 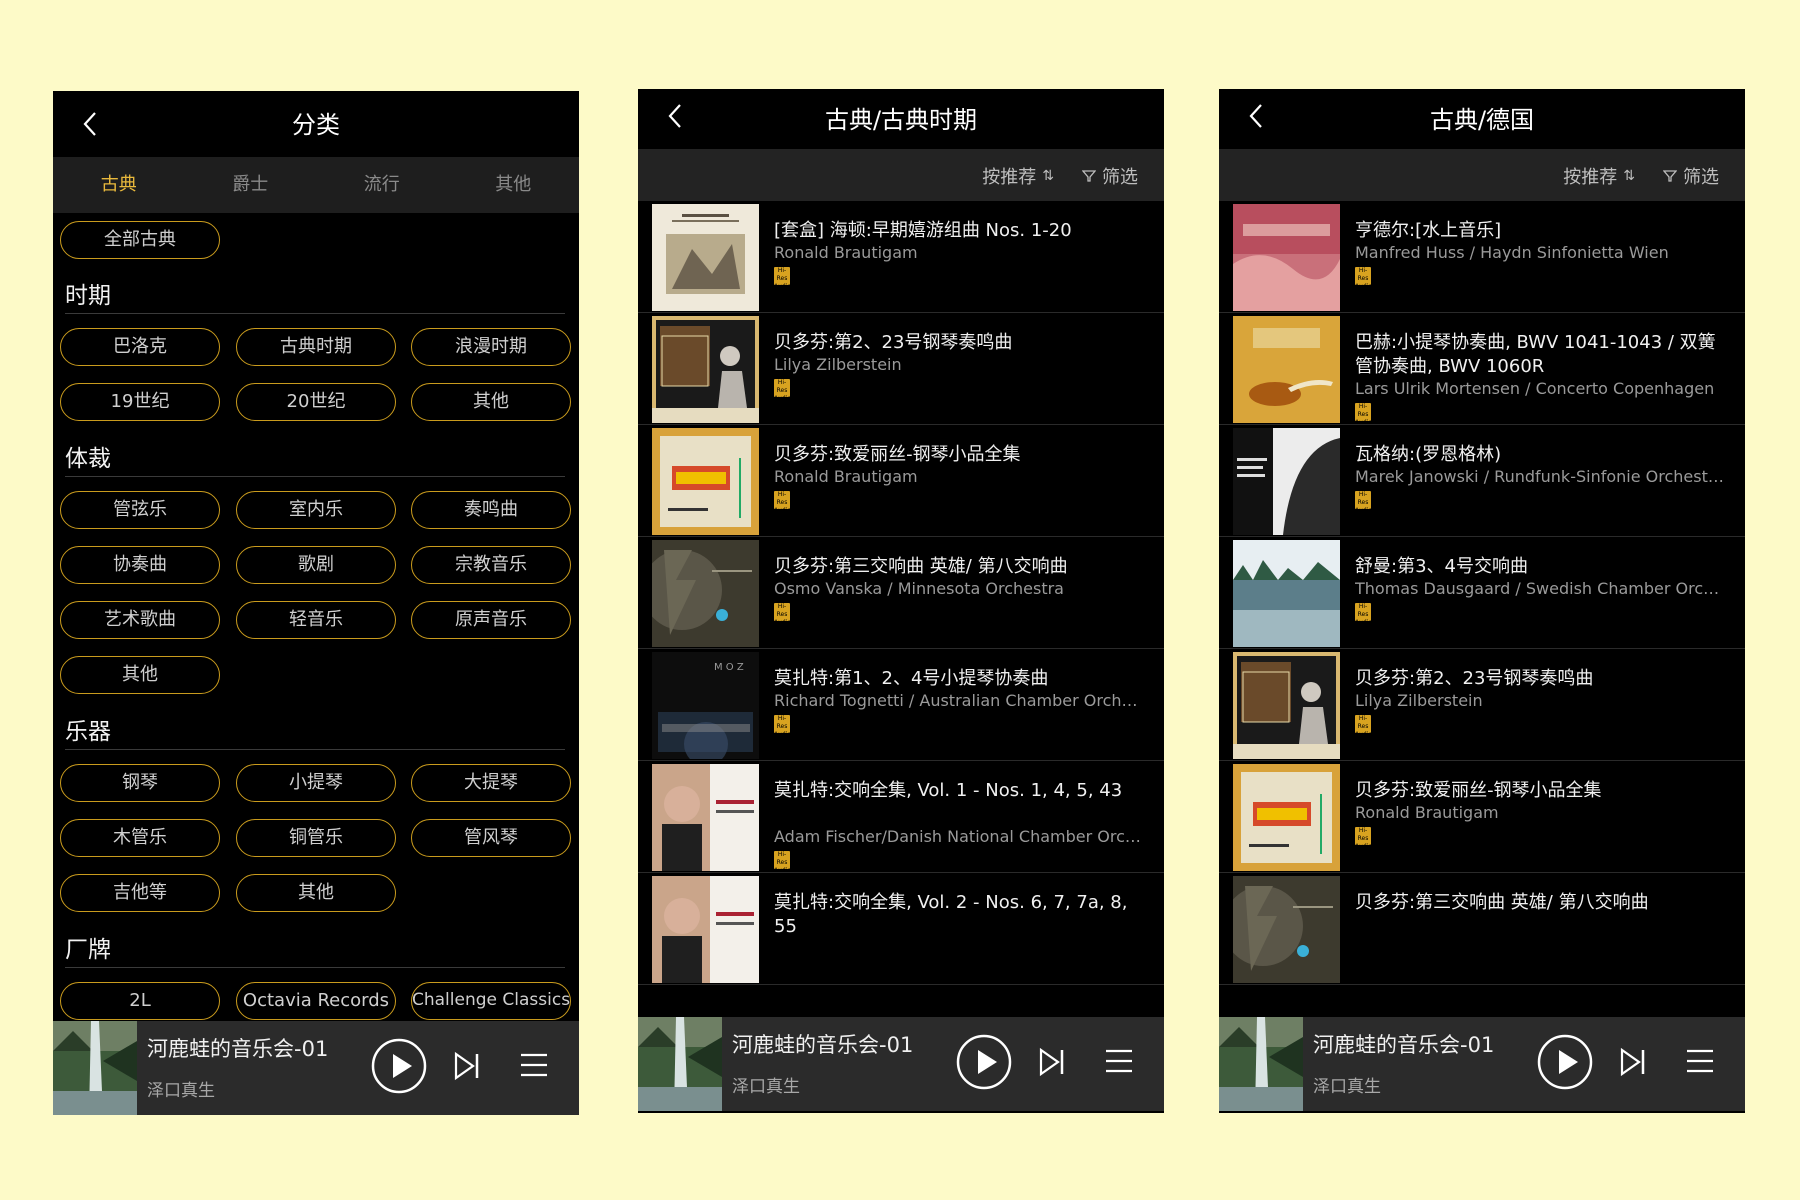 What do you see at coordinates (1670, 176) in the screenshot?
I see `funnel-icon` at bounding box center [1670, 176].